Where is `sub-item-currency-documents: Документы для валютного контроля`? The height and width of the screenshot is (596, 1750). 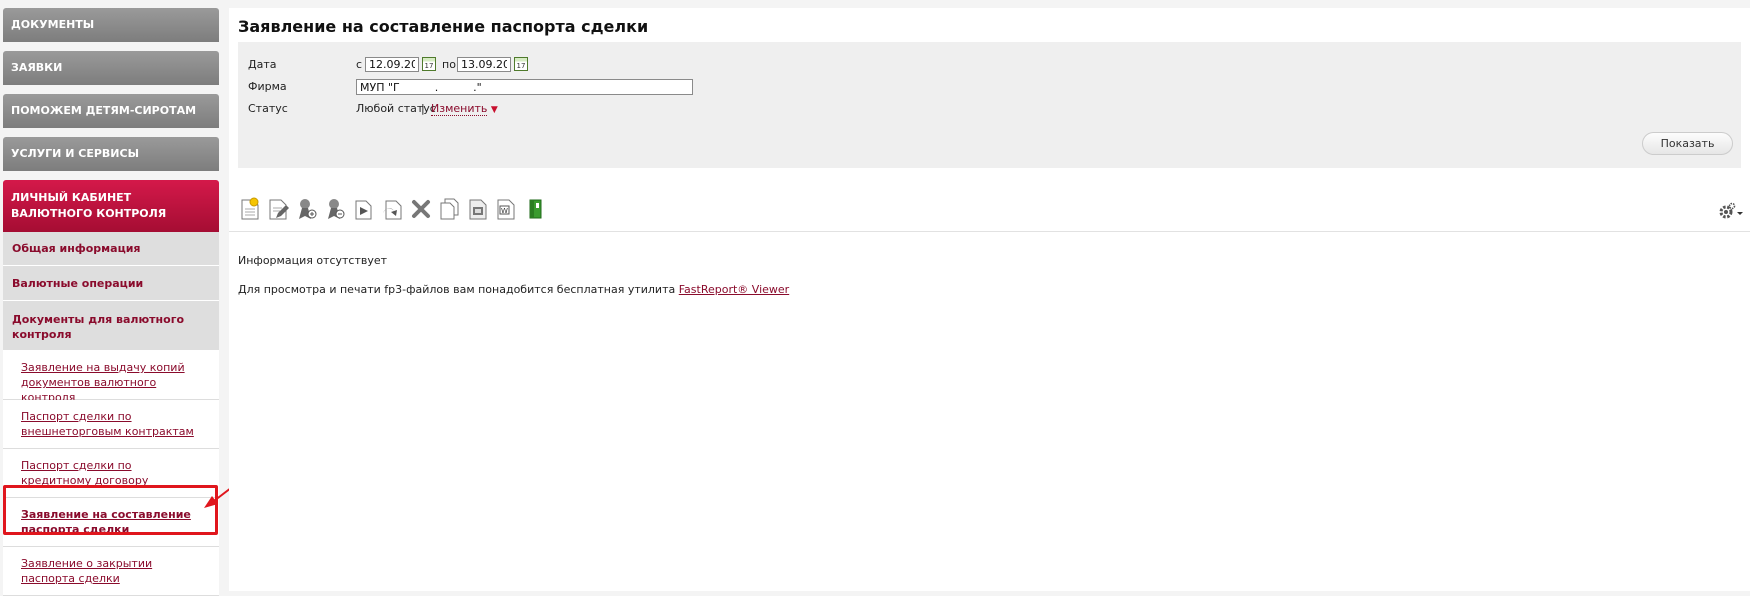 sub-item-currency-documents: Документы для валютного контроля is located at coordinates (111, 326).